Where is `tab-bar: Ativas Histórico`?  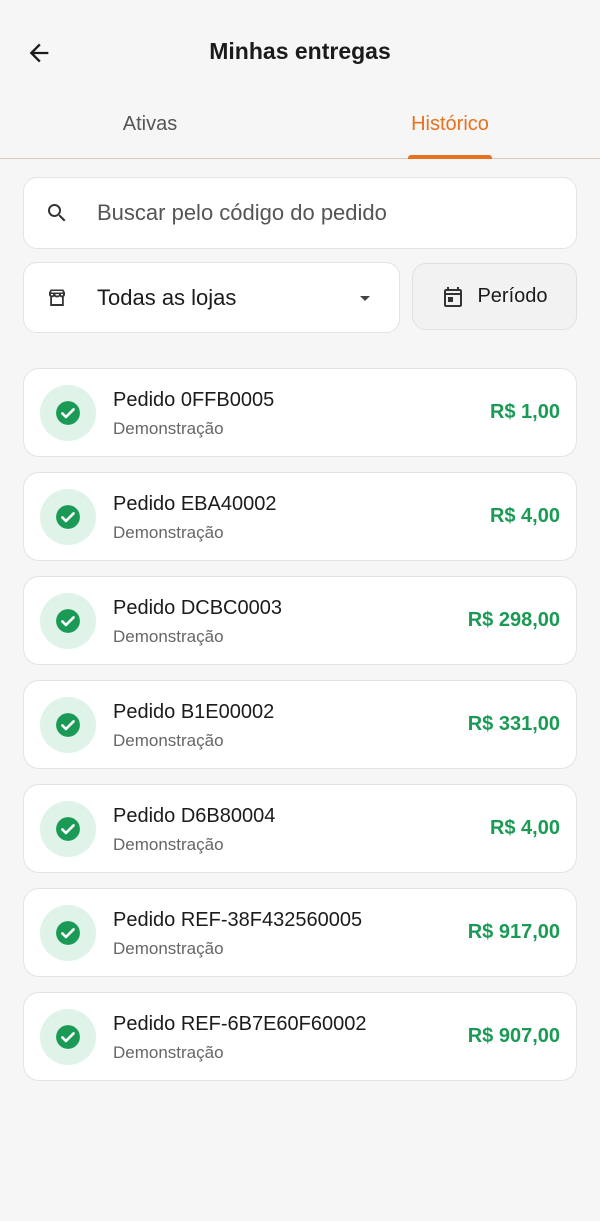 tab-bar: Ativas Histórico is located at coordinates (300, 131).